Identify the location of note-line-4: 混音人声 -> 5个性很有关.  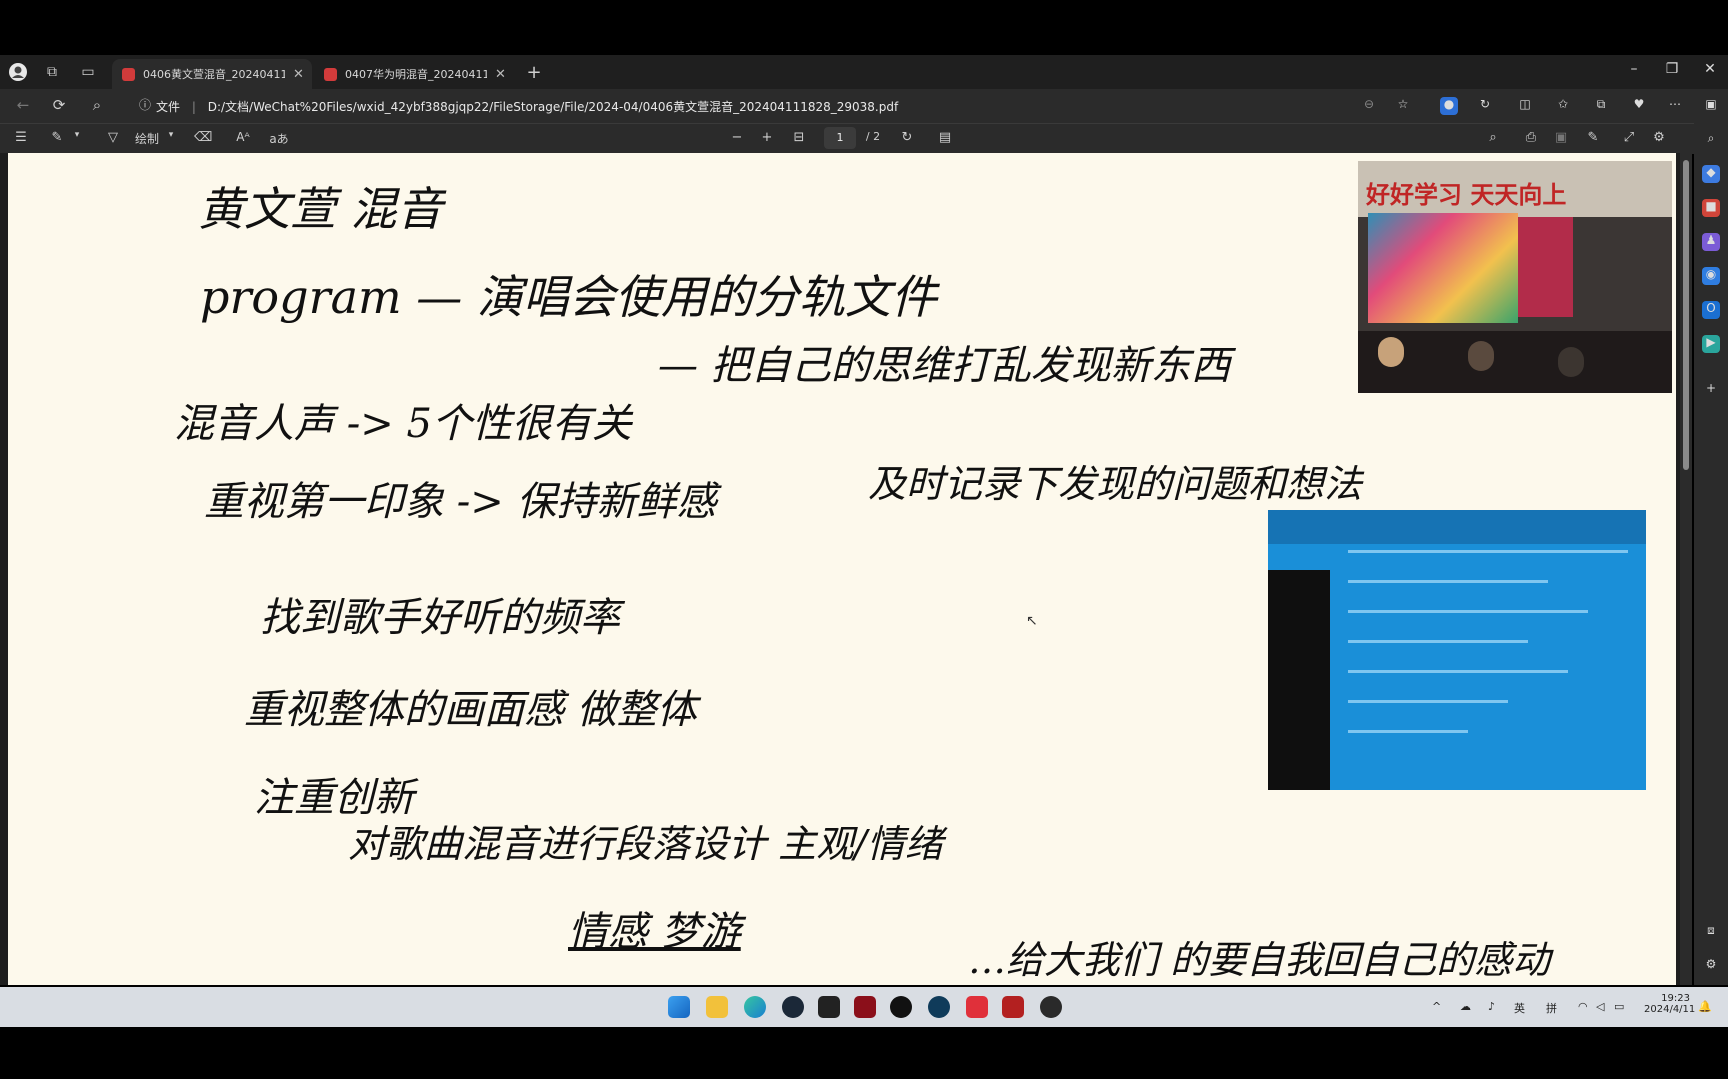
(403, 424).